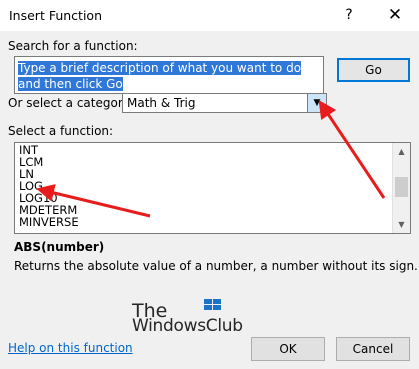  Describe the element at coordinates (401, 151) in the screenshot. I see `scroll-up-icon: ▲` at that location.